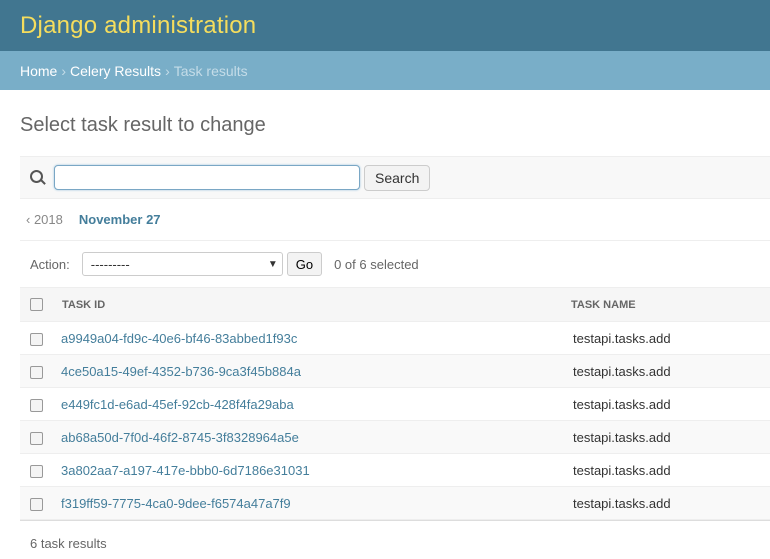 The width and height of the screenshot is (770, 559). What do you see at coordinates (376, 264) in the screenshot?
I see `selected-count: 0 of 6 selected` at bounding box center [376, 264].